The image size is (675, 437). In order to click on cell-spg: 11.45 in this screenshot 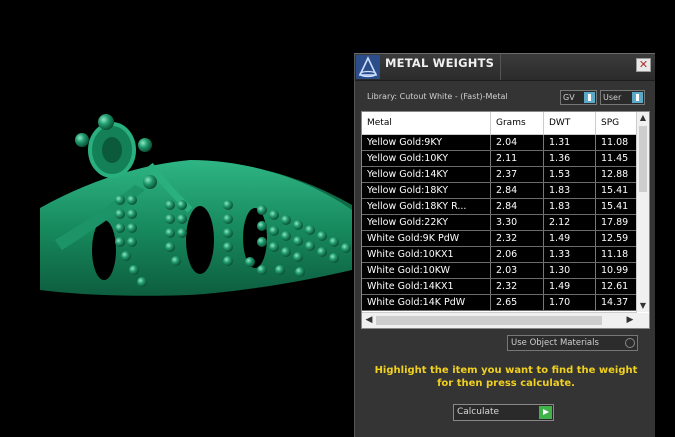, I will do `click(615, 158)`.